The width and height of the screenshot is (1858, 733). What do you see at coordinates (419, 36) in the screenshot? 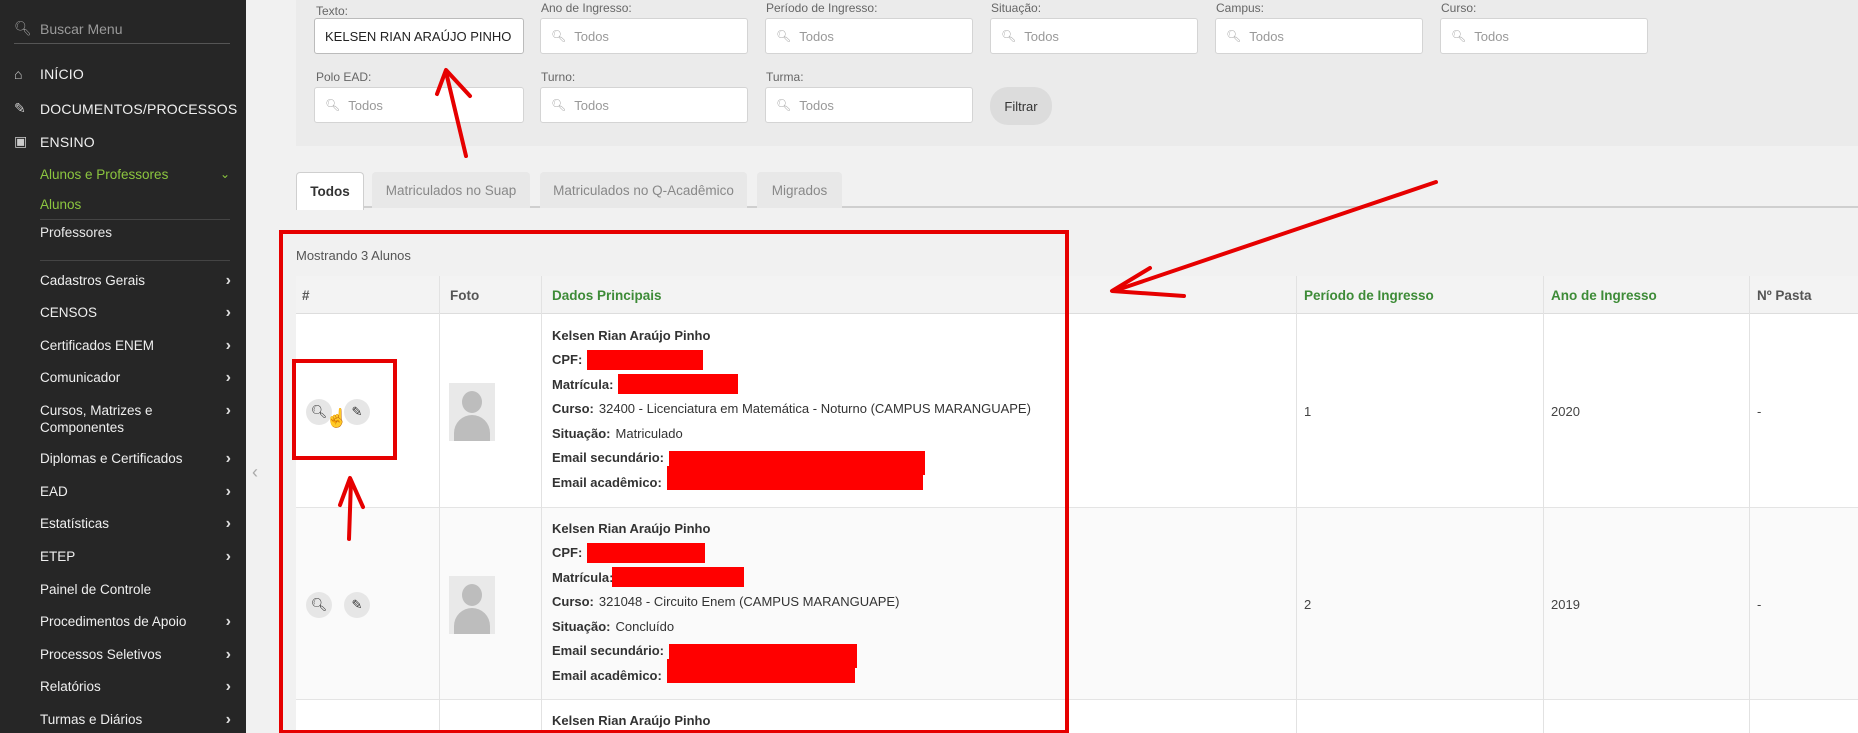
I see `texto-input: KELSEN RIAN ARAÚJO PINHO` at bounding box center [419, 36].